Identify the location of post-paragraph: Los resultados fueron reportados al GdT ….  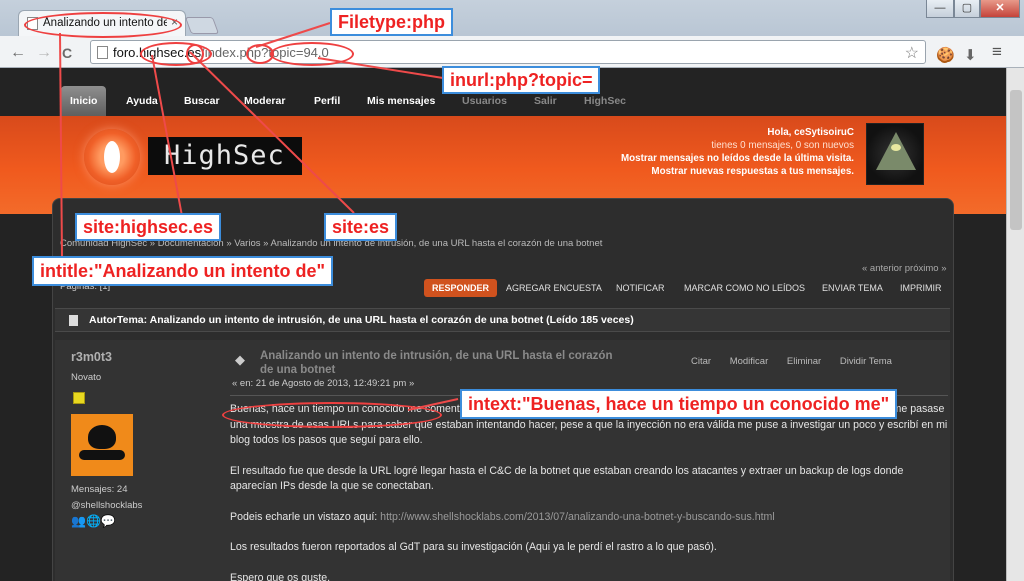
(473, 547).